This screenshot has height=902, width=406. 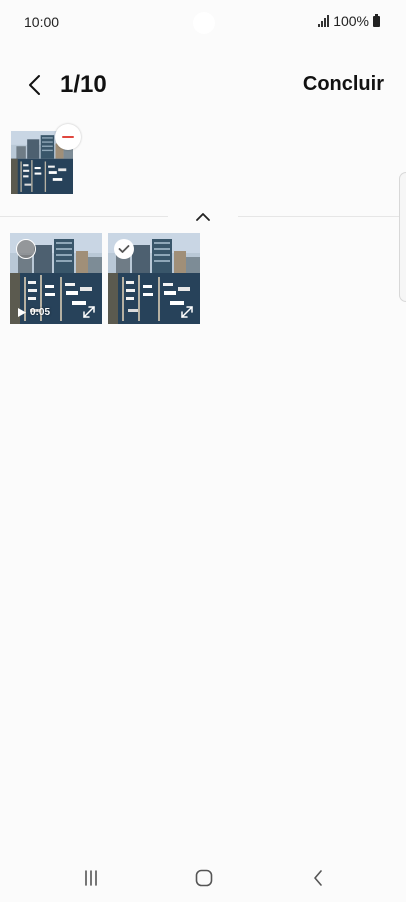 I want to click on edge-panel-handle, so click(x=402, y=237).